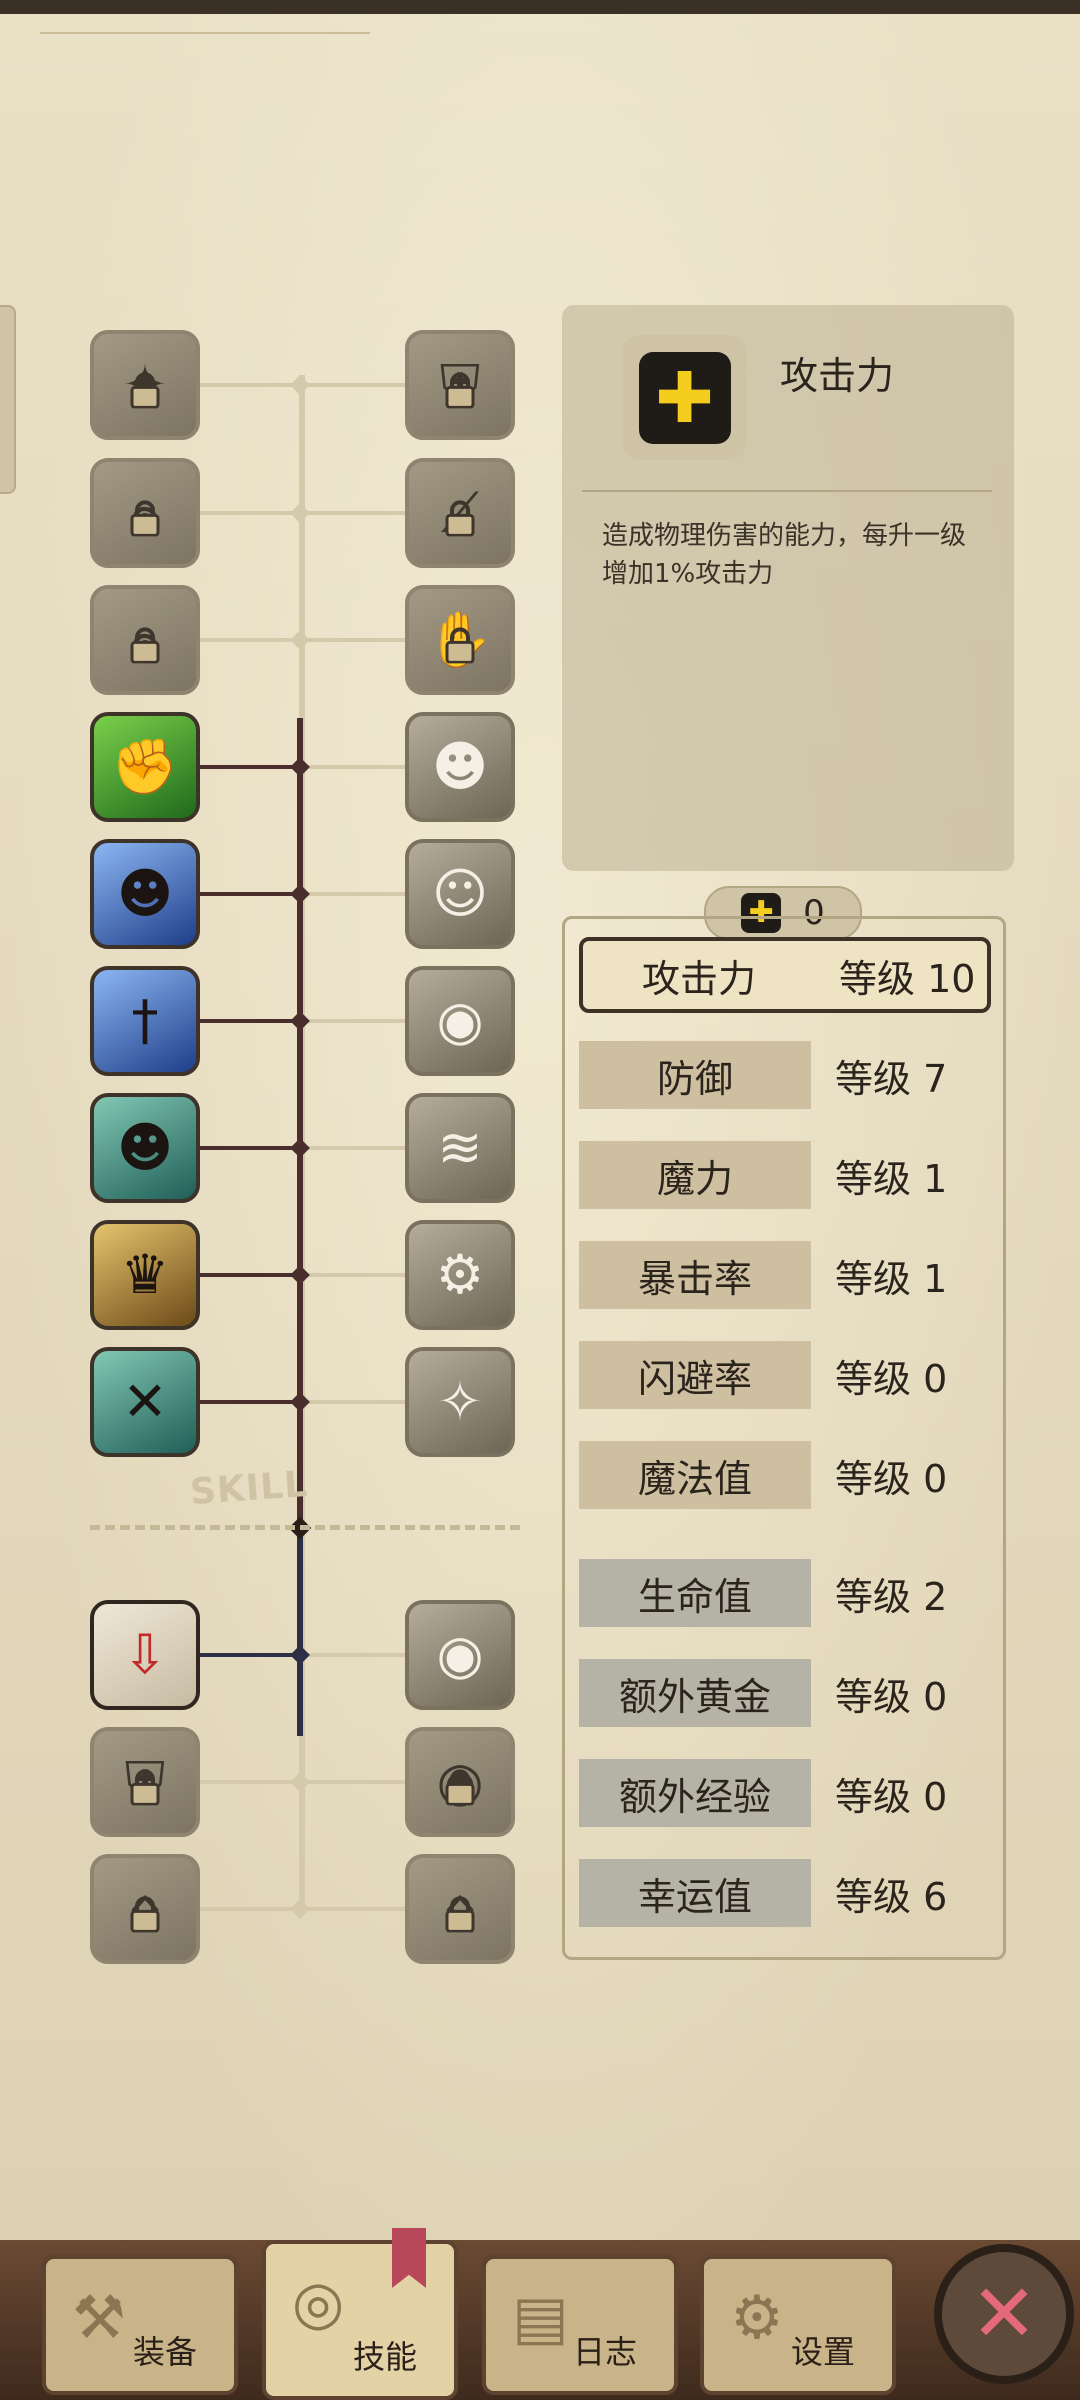  I want to click on crossed-blades-icon: ✕, so click(145, 1401).